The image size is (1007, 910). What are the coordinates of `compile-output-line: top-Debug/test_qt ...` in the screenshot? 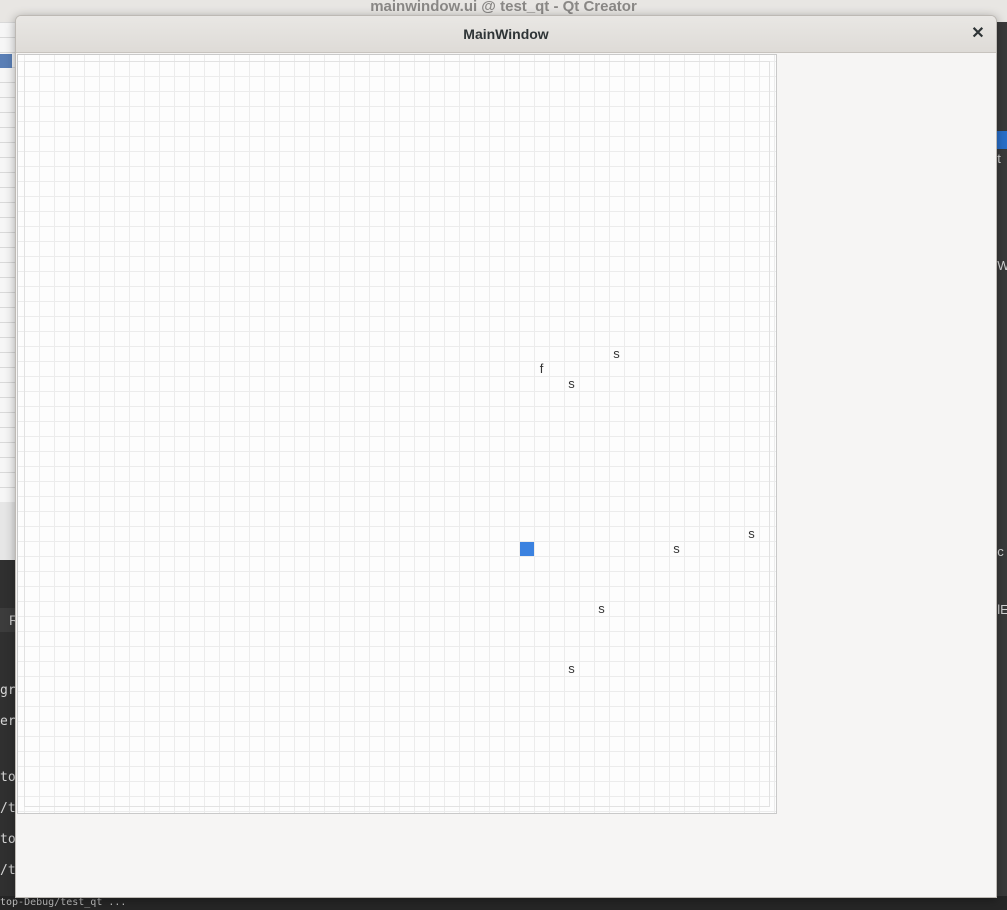 It's located at (503, 903).